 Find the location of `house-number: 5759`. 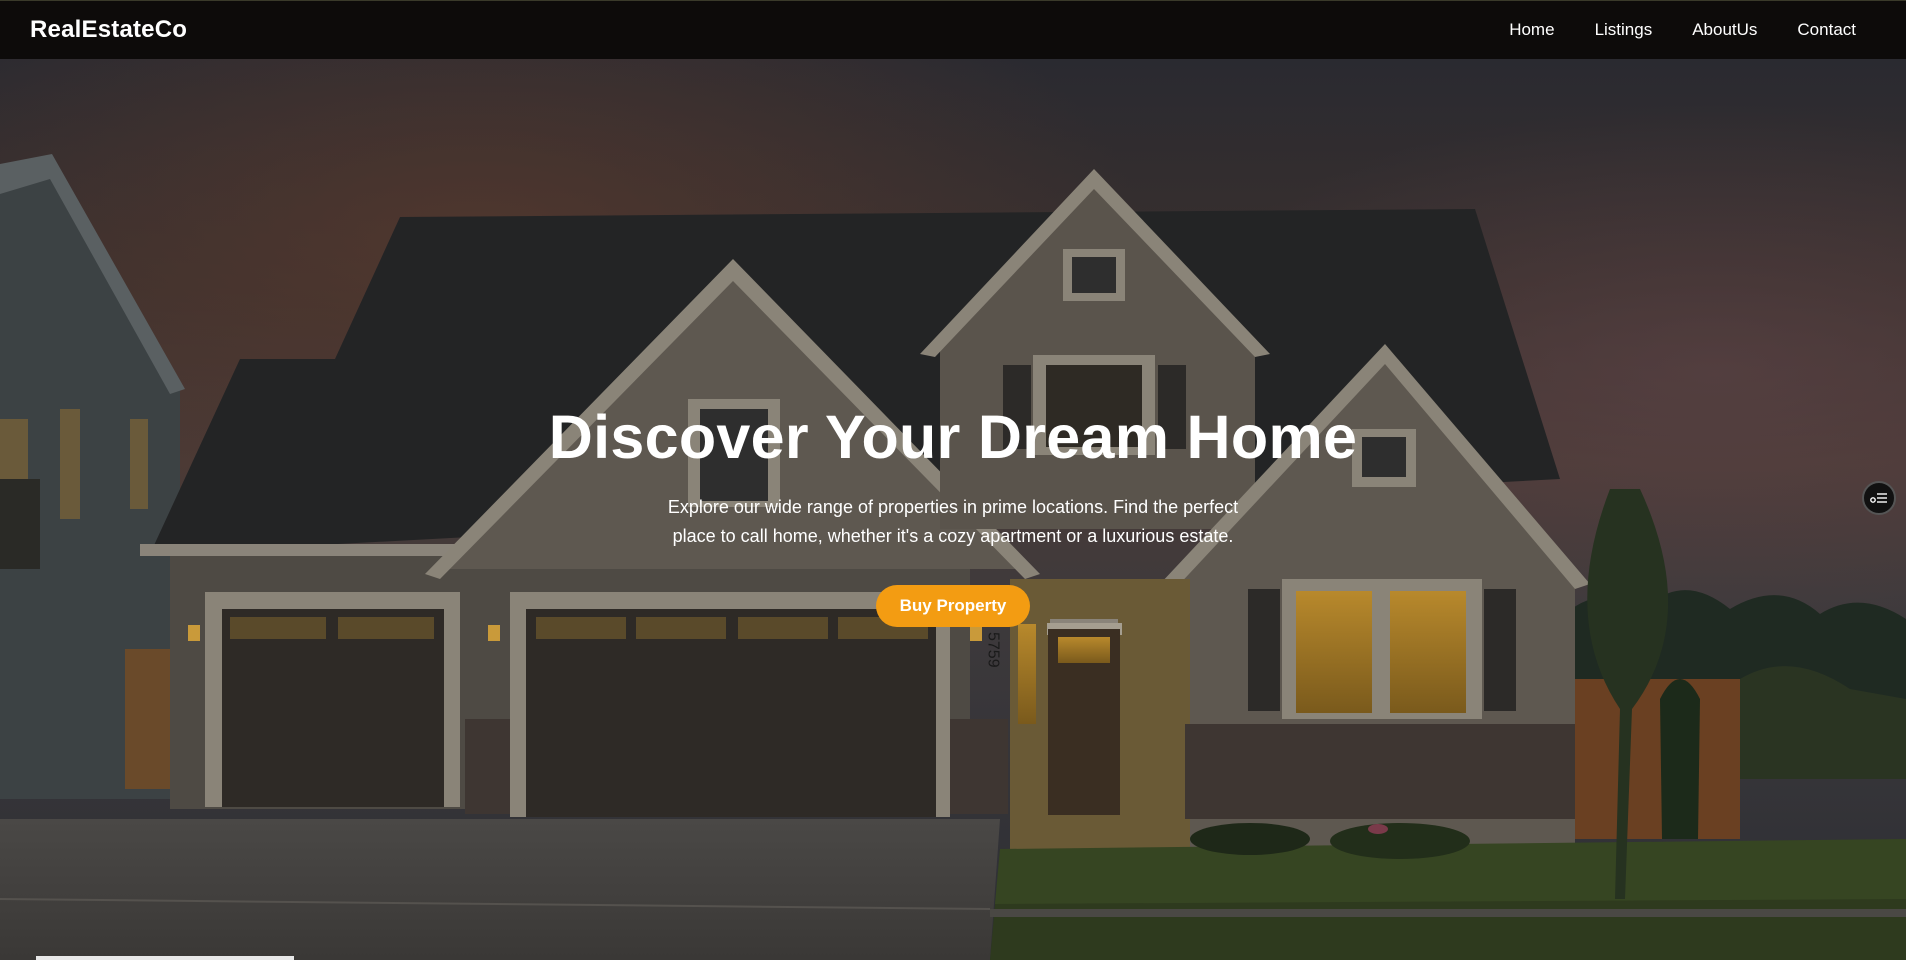

house-number: 5759 is located at coordinates (993, 650).